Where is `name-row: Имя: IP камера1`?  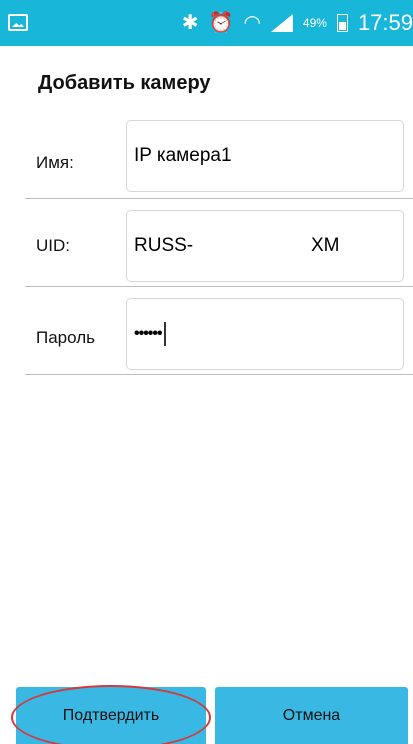 name-row: Имя: IP камера1 is located at coordinates (219, 155).